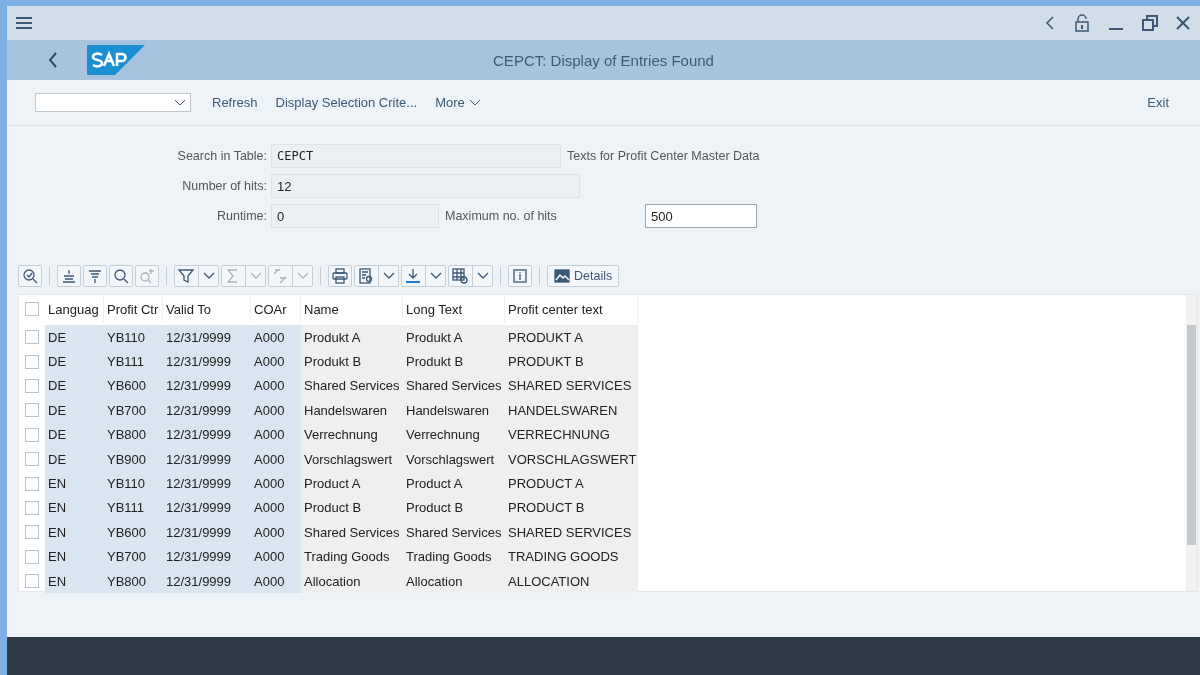  What do you see at coordinates (276, 309) in the screenshot?
I see `column-header: COAr` at bounding box center [276, 309].